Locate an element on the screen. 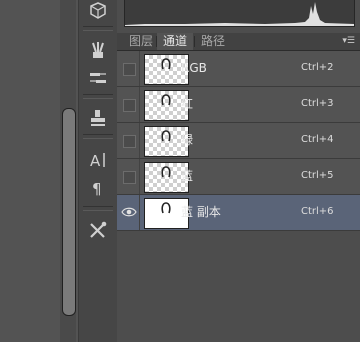 This screenshot has height=342, width=360. channel-shortcut: Ctrl+4 is located at coordinates (317, 139).